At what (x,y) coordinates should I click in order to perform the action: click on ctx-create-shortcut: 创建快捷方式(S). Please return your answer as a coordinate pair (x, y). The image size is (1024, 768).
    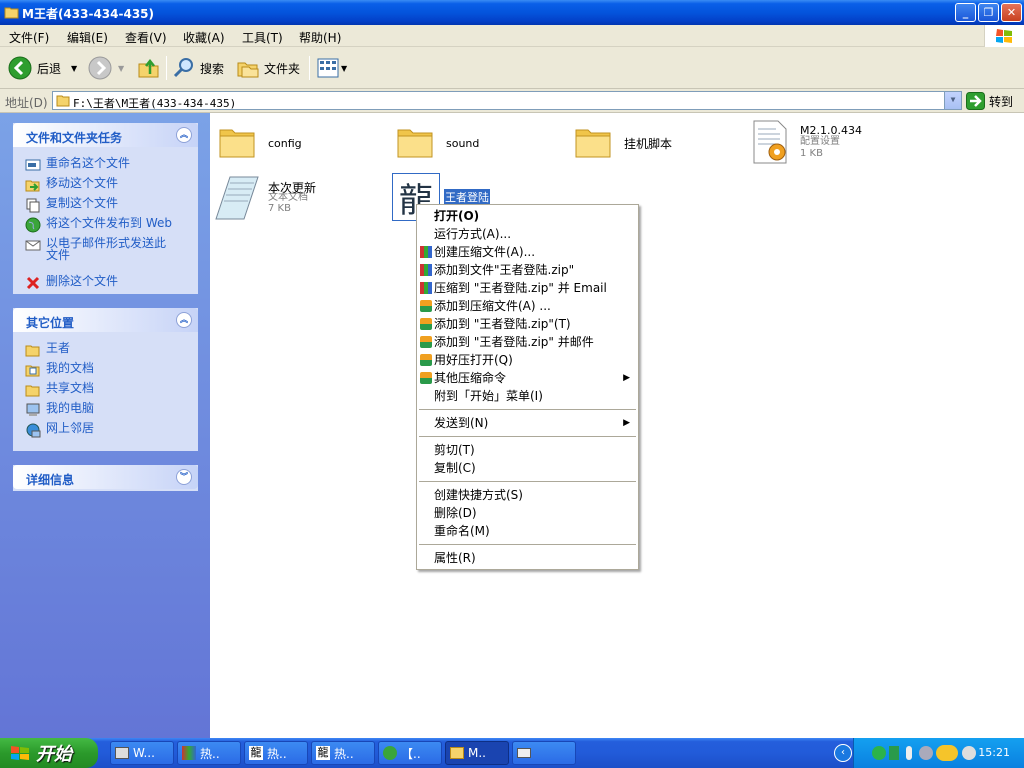
    Looking at the image, I should click on (527, 495).